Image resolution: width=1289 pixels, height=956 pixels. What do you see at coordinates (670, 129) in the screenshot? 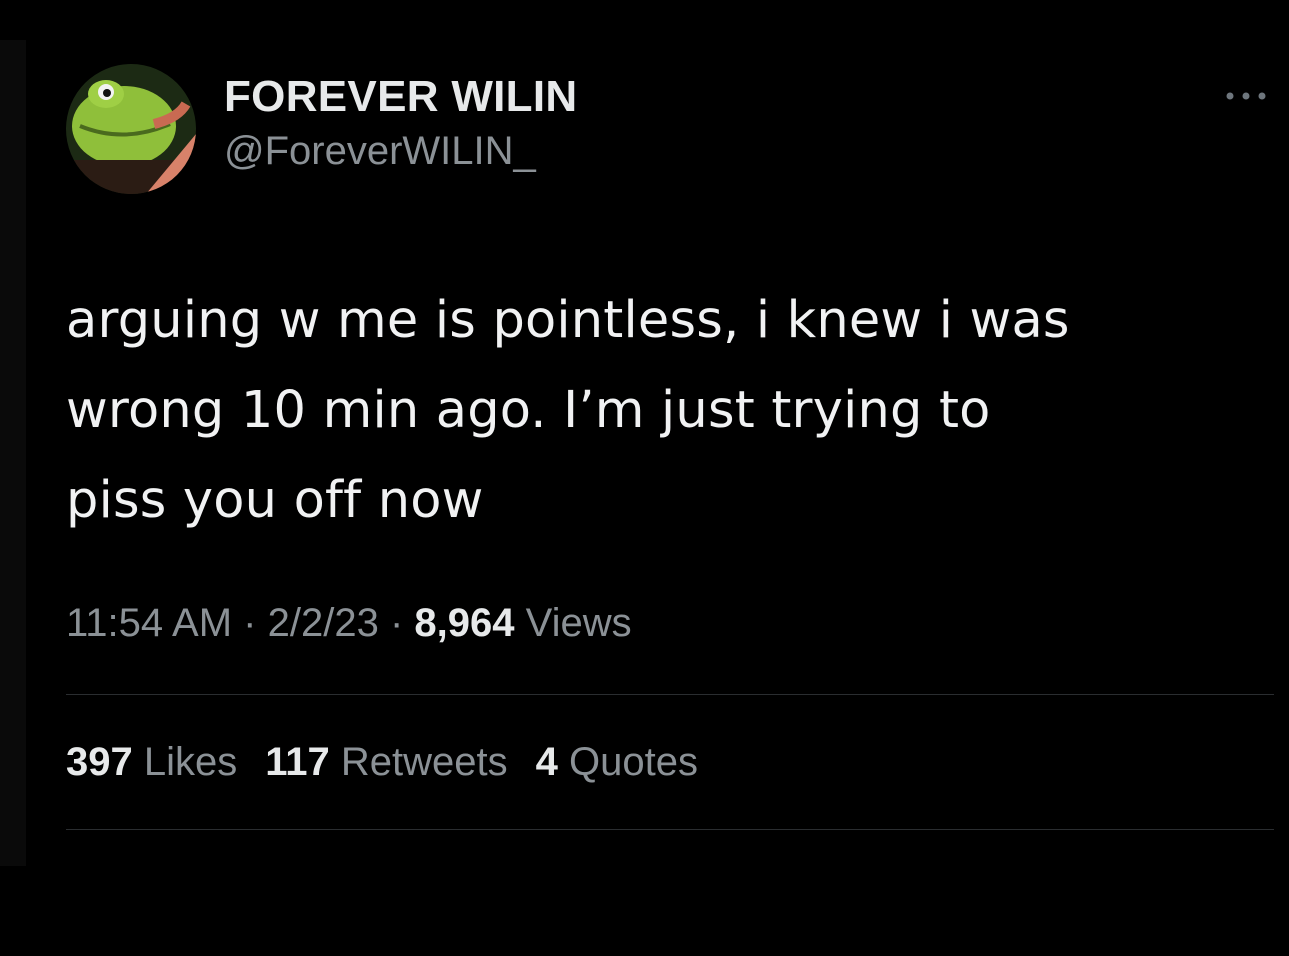
I see `tweet-header: FOREVER WILIN @ForeverWILIN_` at bounding box center [670, 129].